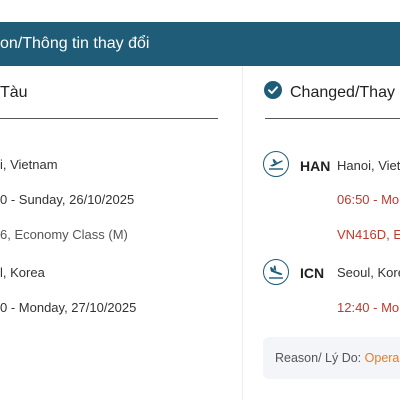 Image resolution: width=400 pixels, height=400 pixels. Describe the element at coordinates (273, 90) in the screenshot. I see `check-circle-icon` at that location.